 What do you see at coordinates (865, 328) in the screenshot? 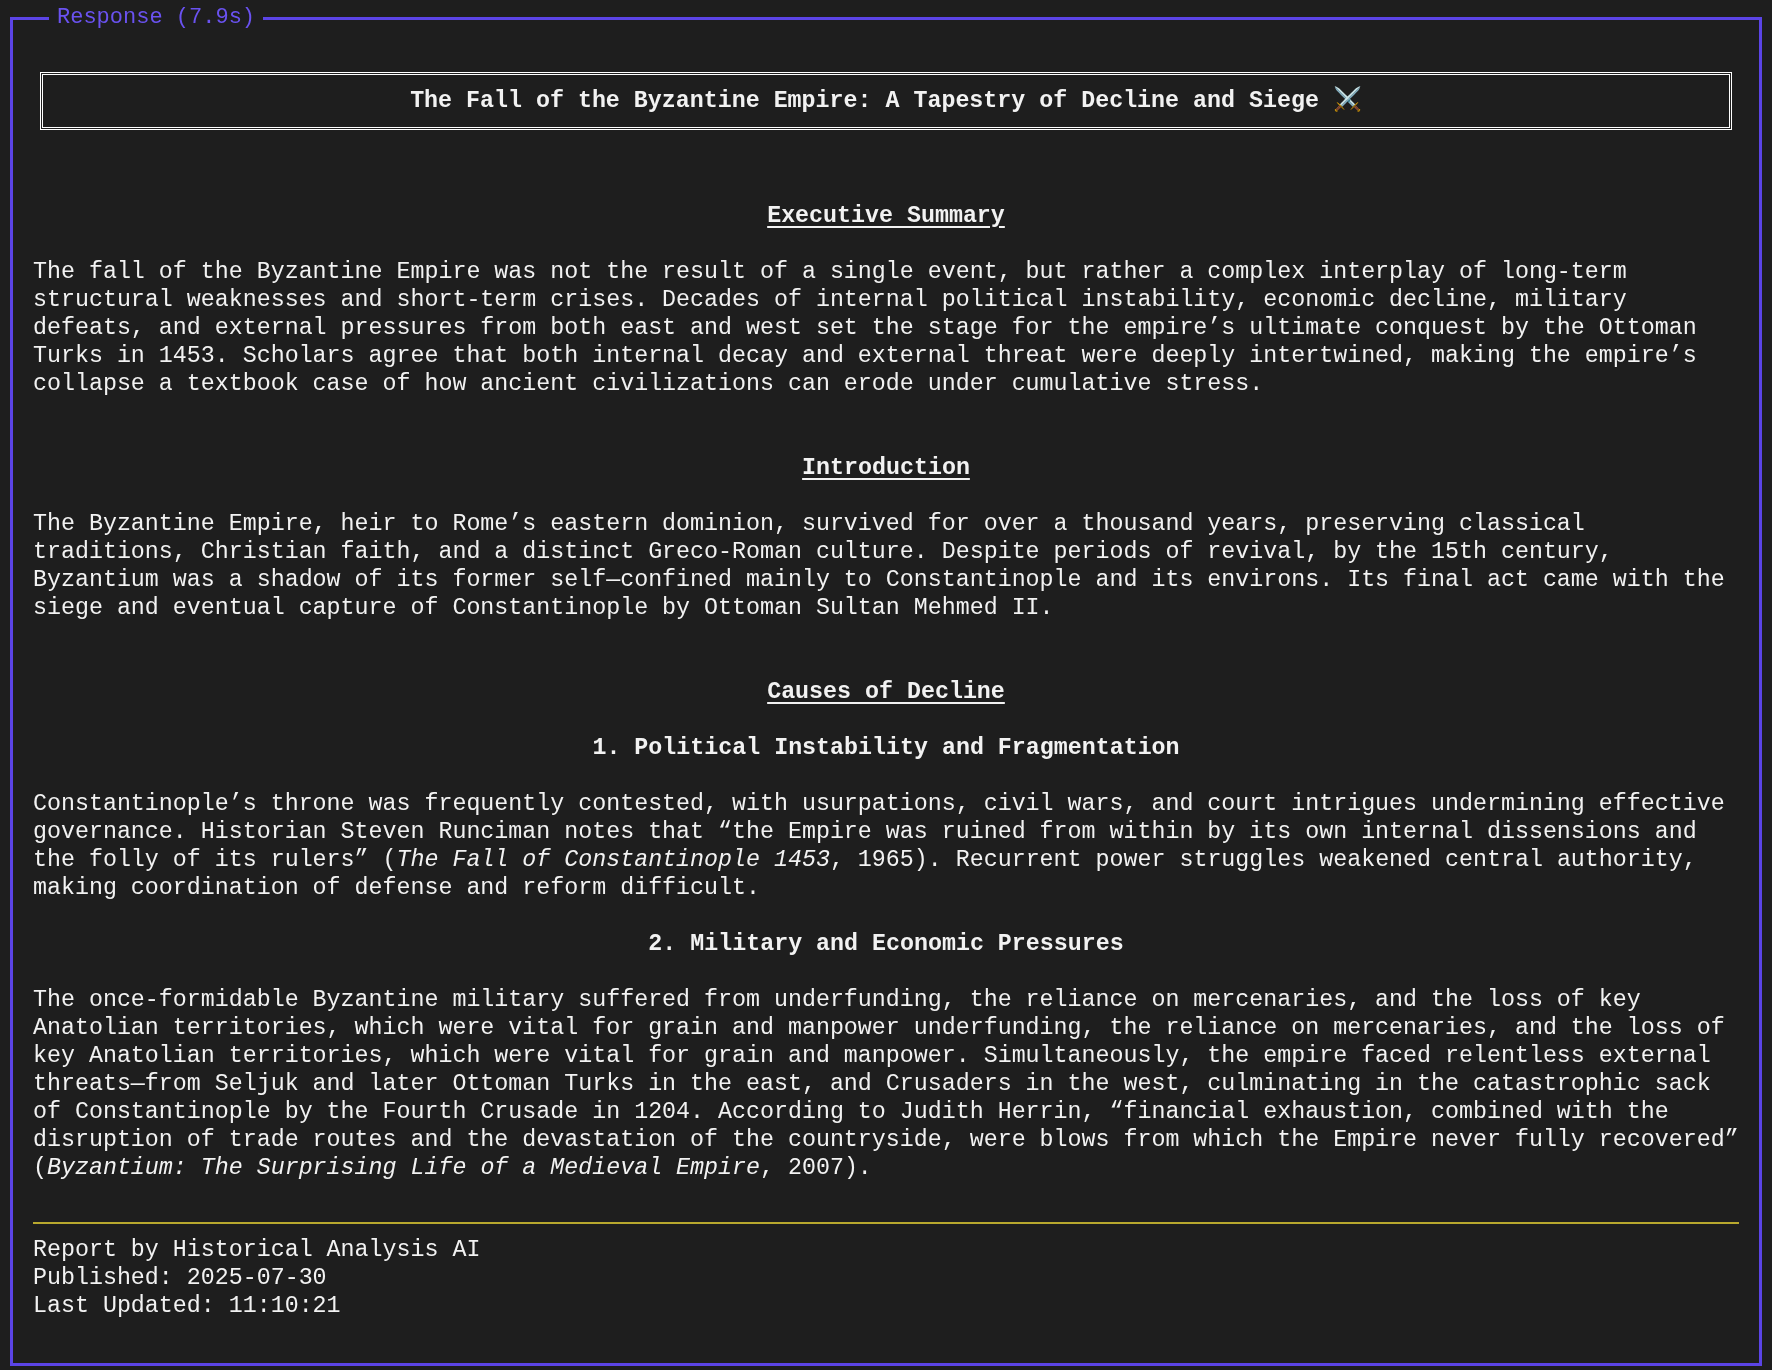
I see `paragraph: The fall of the Byzantine Empire was not the result of a single event, but rather a complex interplay of long-term structural weaknesses and short-term crises. Decades of internal political instability, economic decline, military defeats, and external pressures from both east and west set the stage for the empire’s ultimate conquest by the Ottoman Turks in 1453. Scholars agree that both internal decay and external threat were deeply intertwined, making the empire’s collapse a textbook case of how ancient civilizations can erode under cumulative stress.` at bounding box center [865, 328].